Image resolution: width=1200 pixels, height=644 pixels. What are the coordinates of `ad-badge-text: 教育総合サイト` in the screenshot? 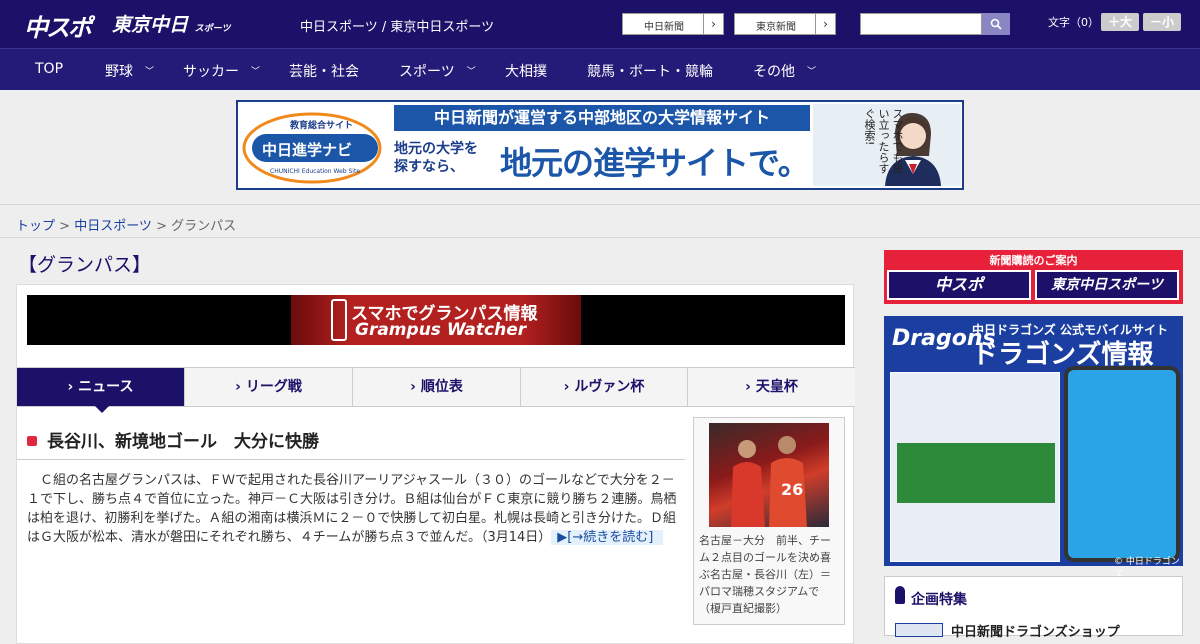 It's located at (322, 126).